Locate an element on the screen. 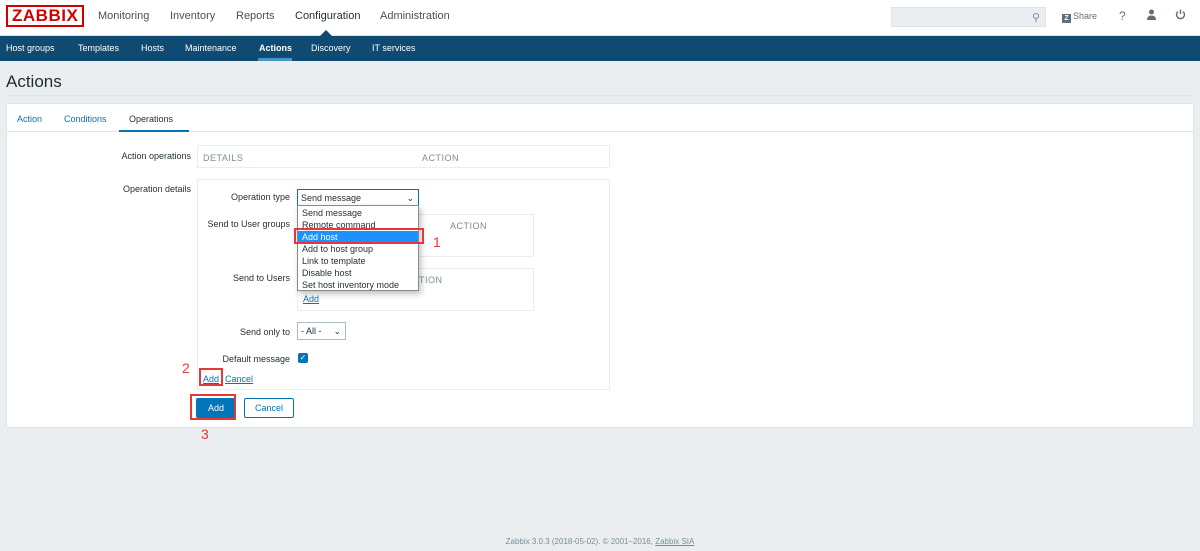 The width and height of the screenshot is (1200, 551). send-to-users-label: Send to Users is located at coordinates (261, 278).